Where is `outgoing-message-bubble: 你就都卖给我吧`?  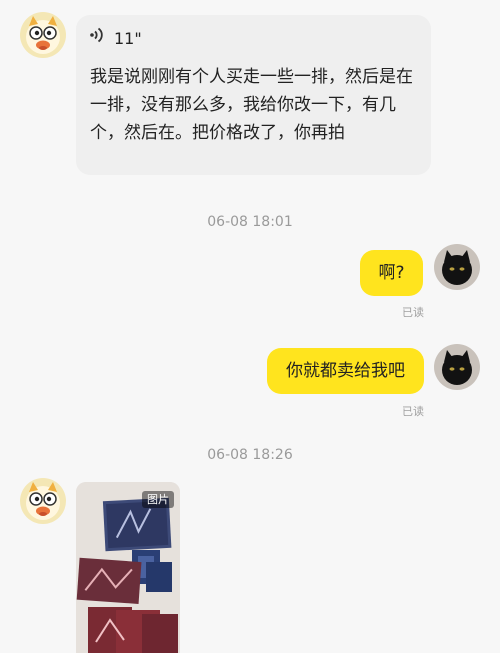
outgoing-message-bubble: 你就都卖给我吧 is located at coordinates (345, 371).